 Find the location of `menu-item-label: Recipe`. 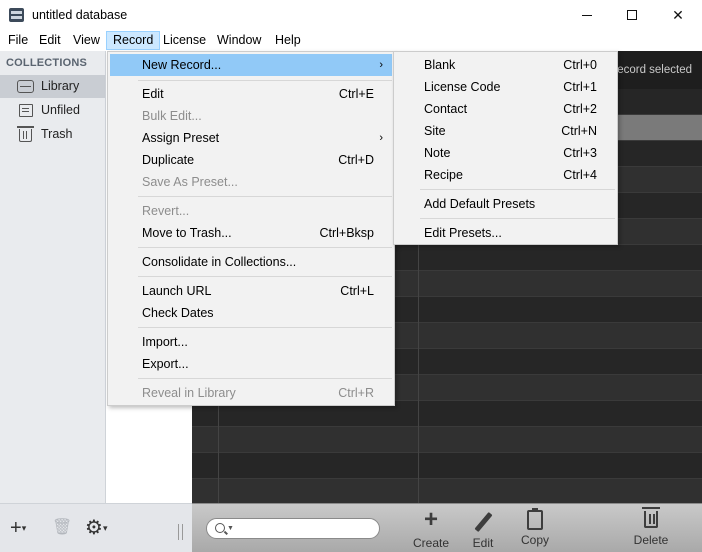

menu-item-label: Recipe is located at coordinates (443, 175).